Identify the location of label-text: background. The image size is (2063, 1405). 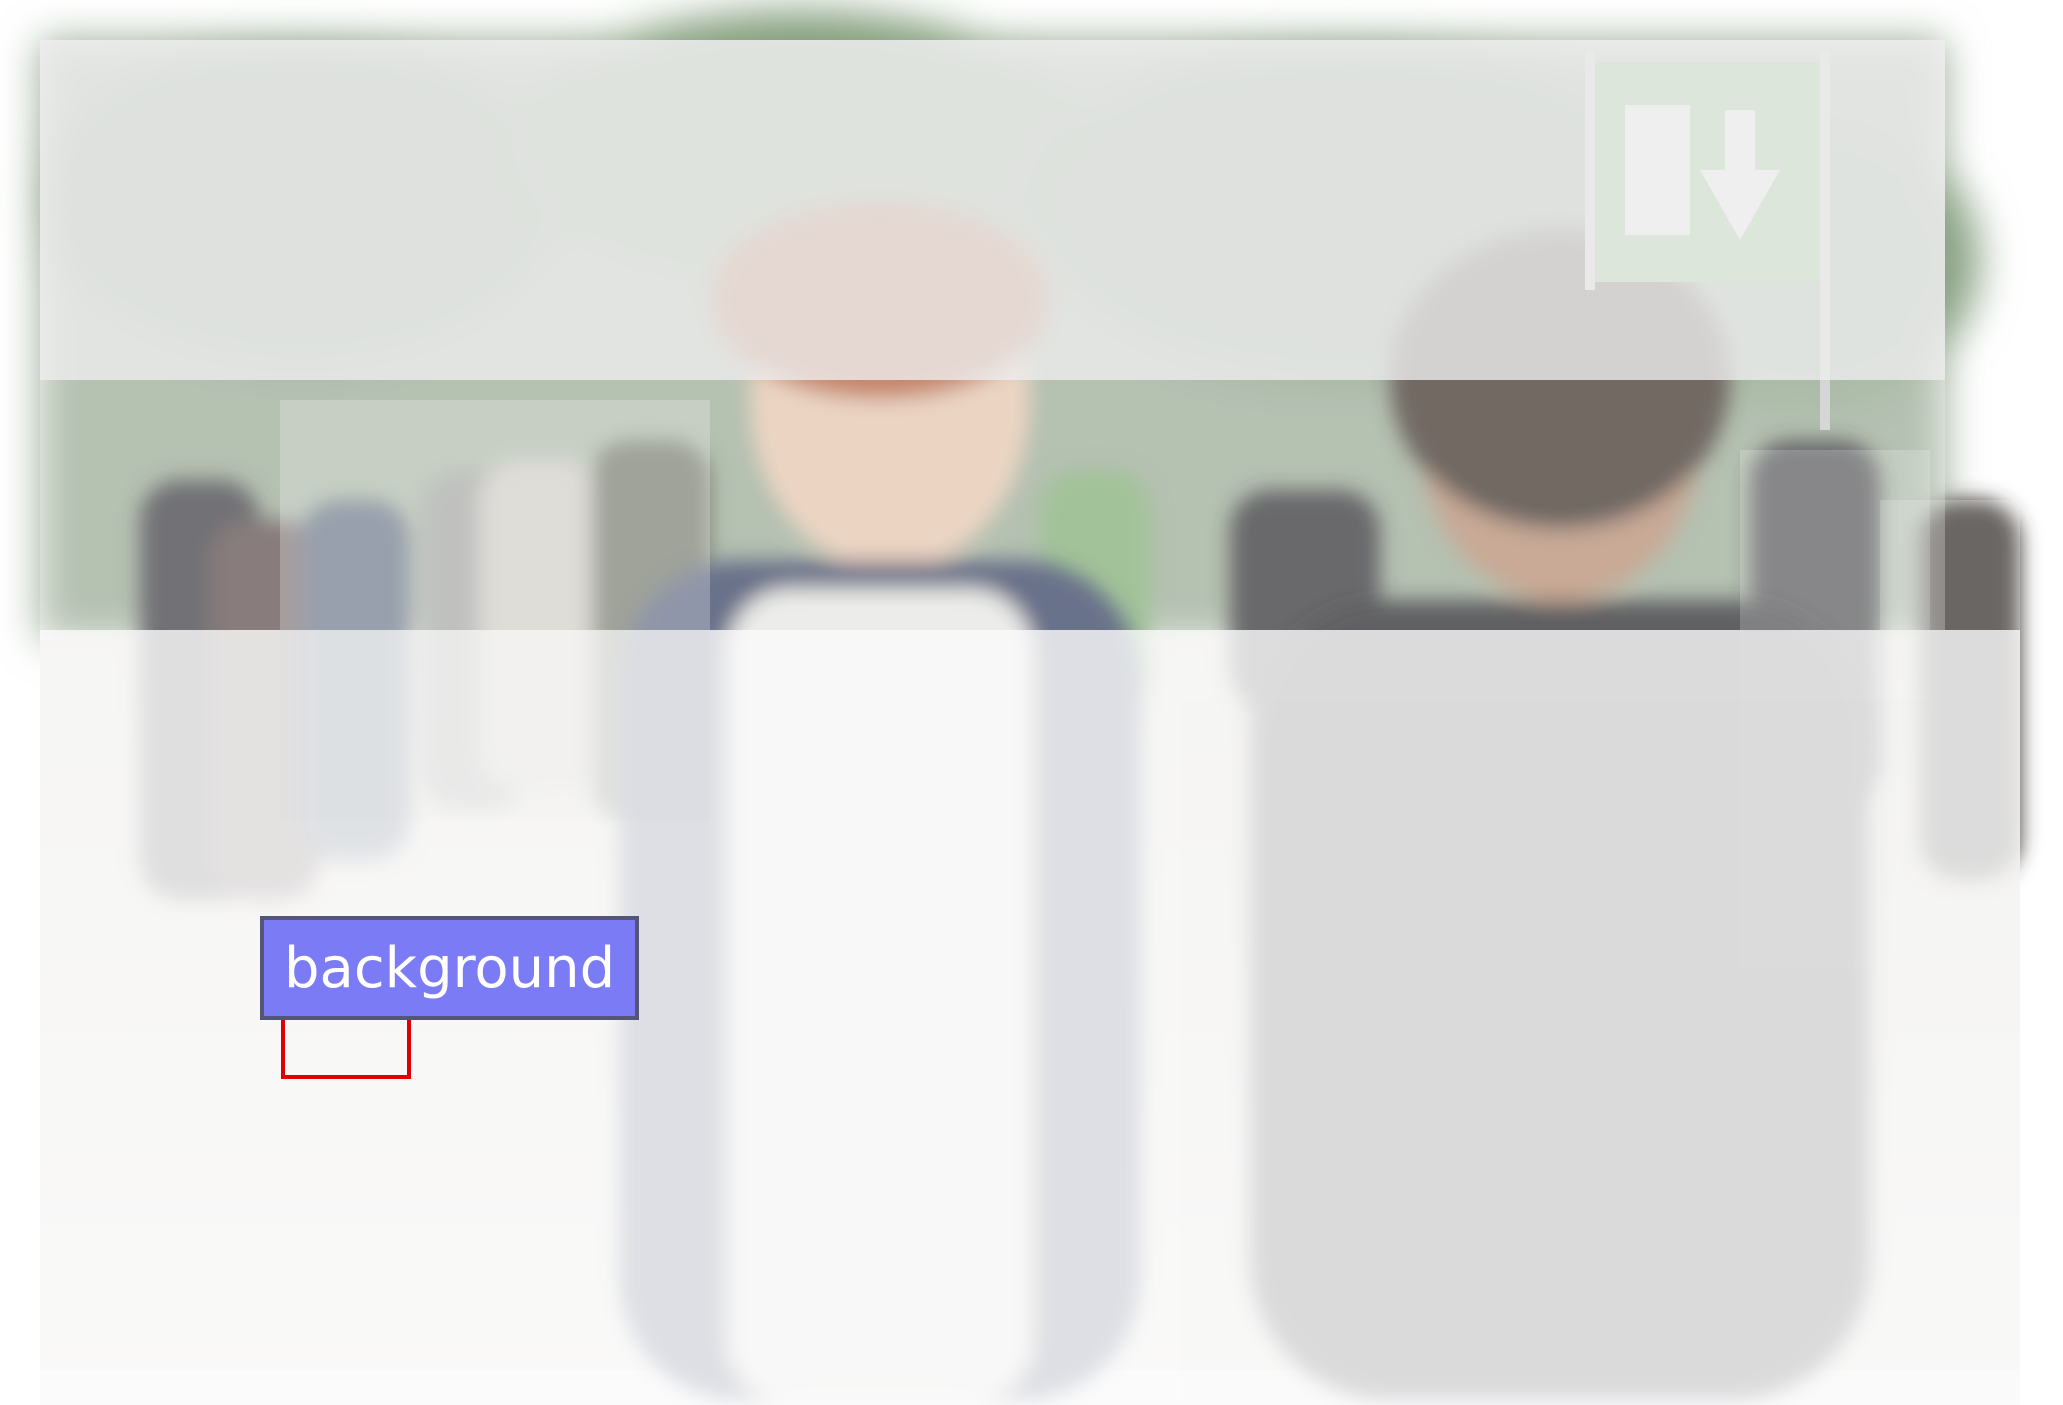
(449, 968).